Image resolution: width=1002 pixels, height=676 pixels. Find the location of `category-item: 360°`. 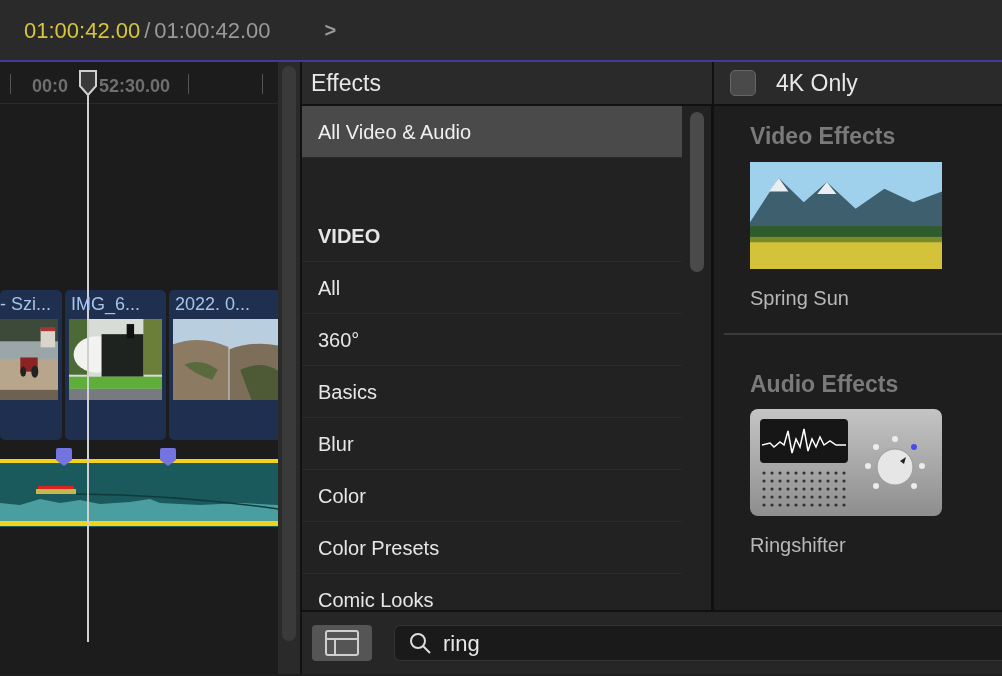

category-item: 360° is located at coordinates (492, 340).